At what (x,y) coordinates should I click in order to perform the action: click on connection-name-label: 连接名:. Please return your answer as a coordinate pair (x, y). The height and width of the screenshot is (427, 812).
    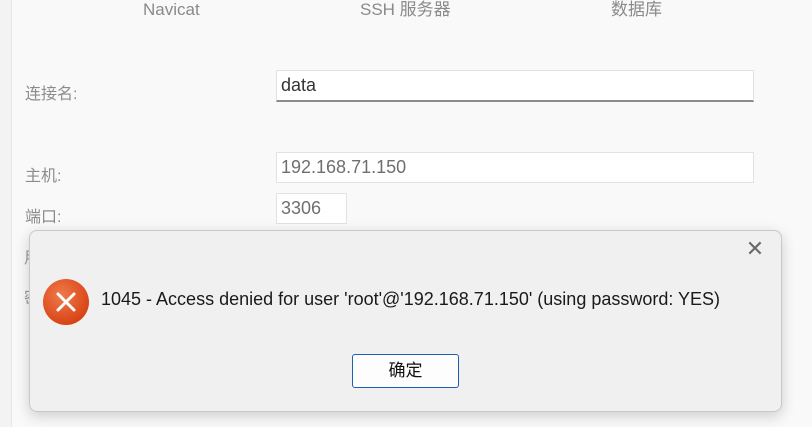
    Looking at the image, I should click on (51, 94).